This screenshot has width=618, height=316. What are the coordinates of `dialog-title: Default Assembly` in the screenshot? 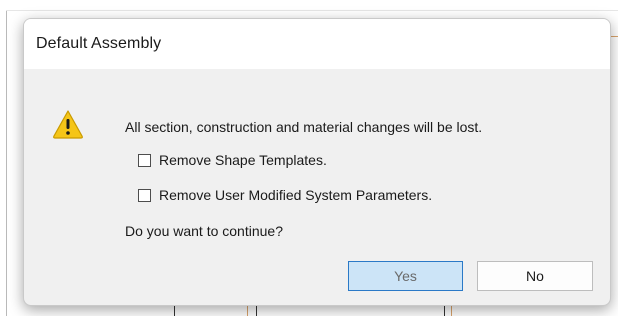 It's located at (99, 43).